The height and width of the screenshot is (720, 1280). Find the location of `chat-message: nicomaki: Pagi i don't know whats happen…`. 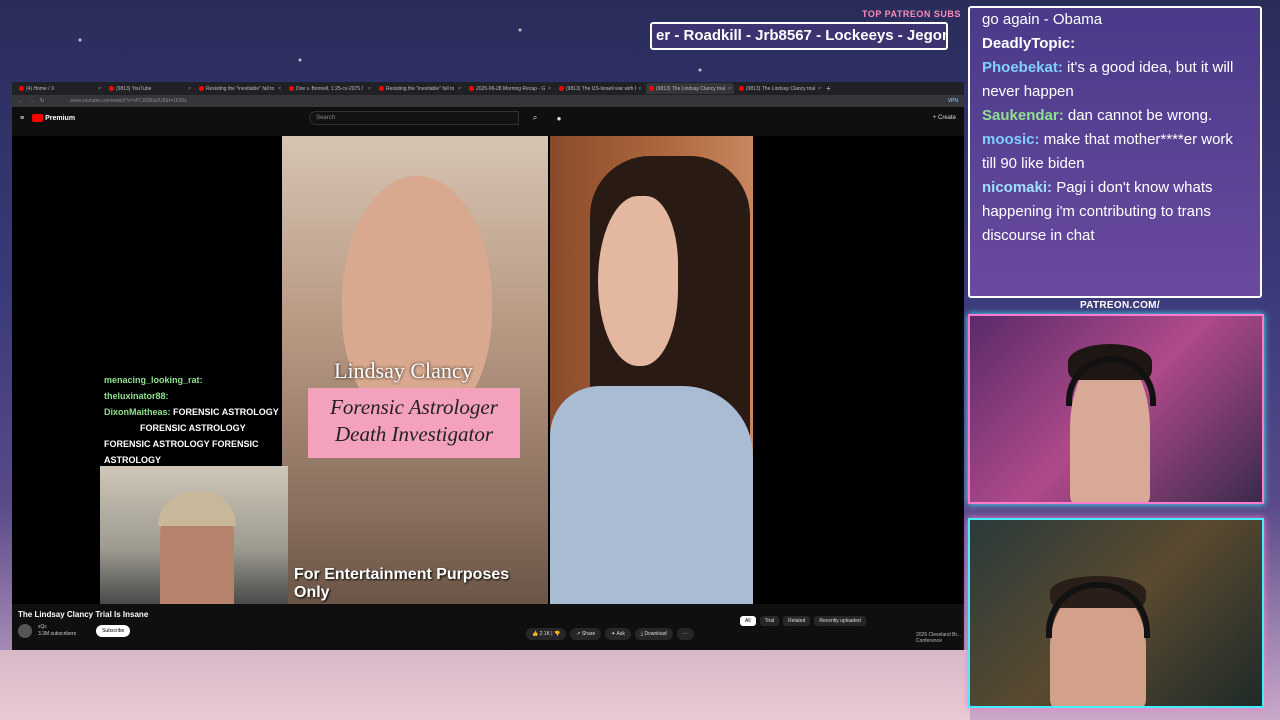

chat-message: nicomaki: Pagi i don't know whats happen… is located at coordinates (1097, 211).